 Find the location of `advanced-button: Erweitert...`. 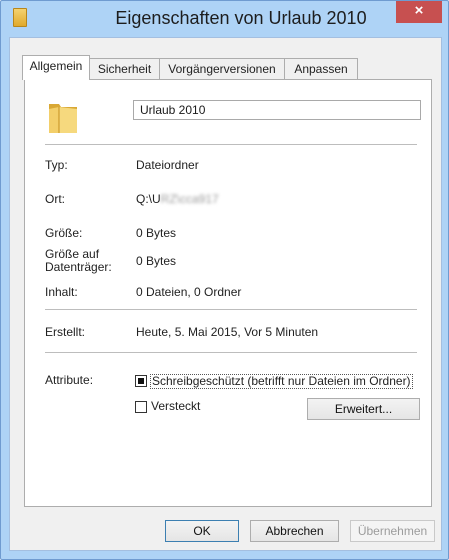

advanced-button: Erweitert... is located at coordinates (363, 409).